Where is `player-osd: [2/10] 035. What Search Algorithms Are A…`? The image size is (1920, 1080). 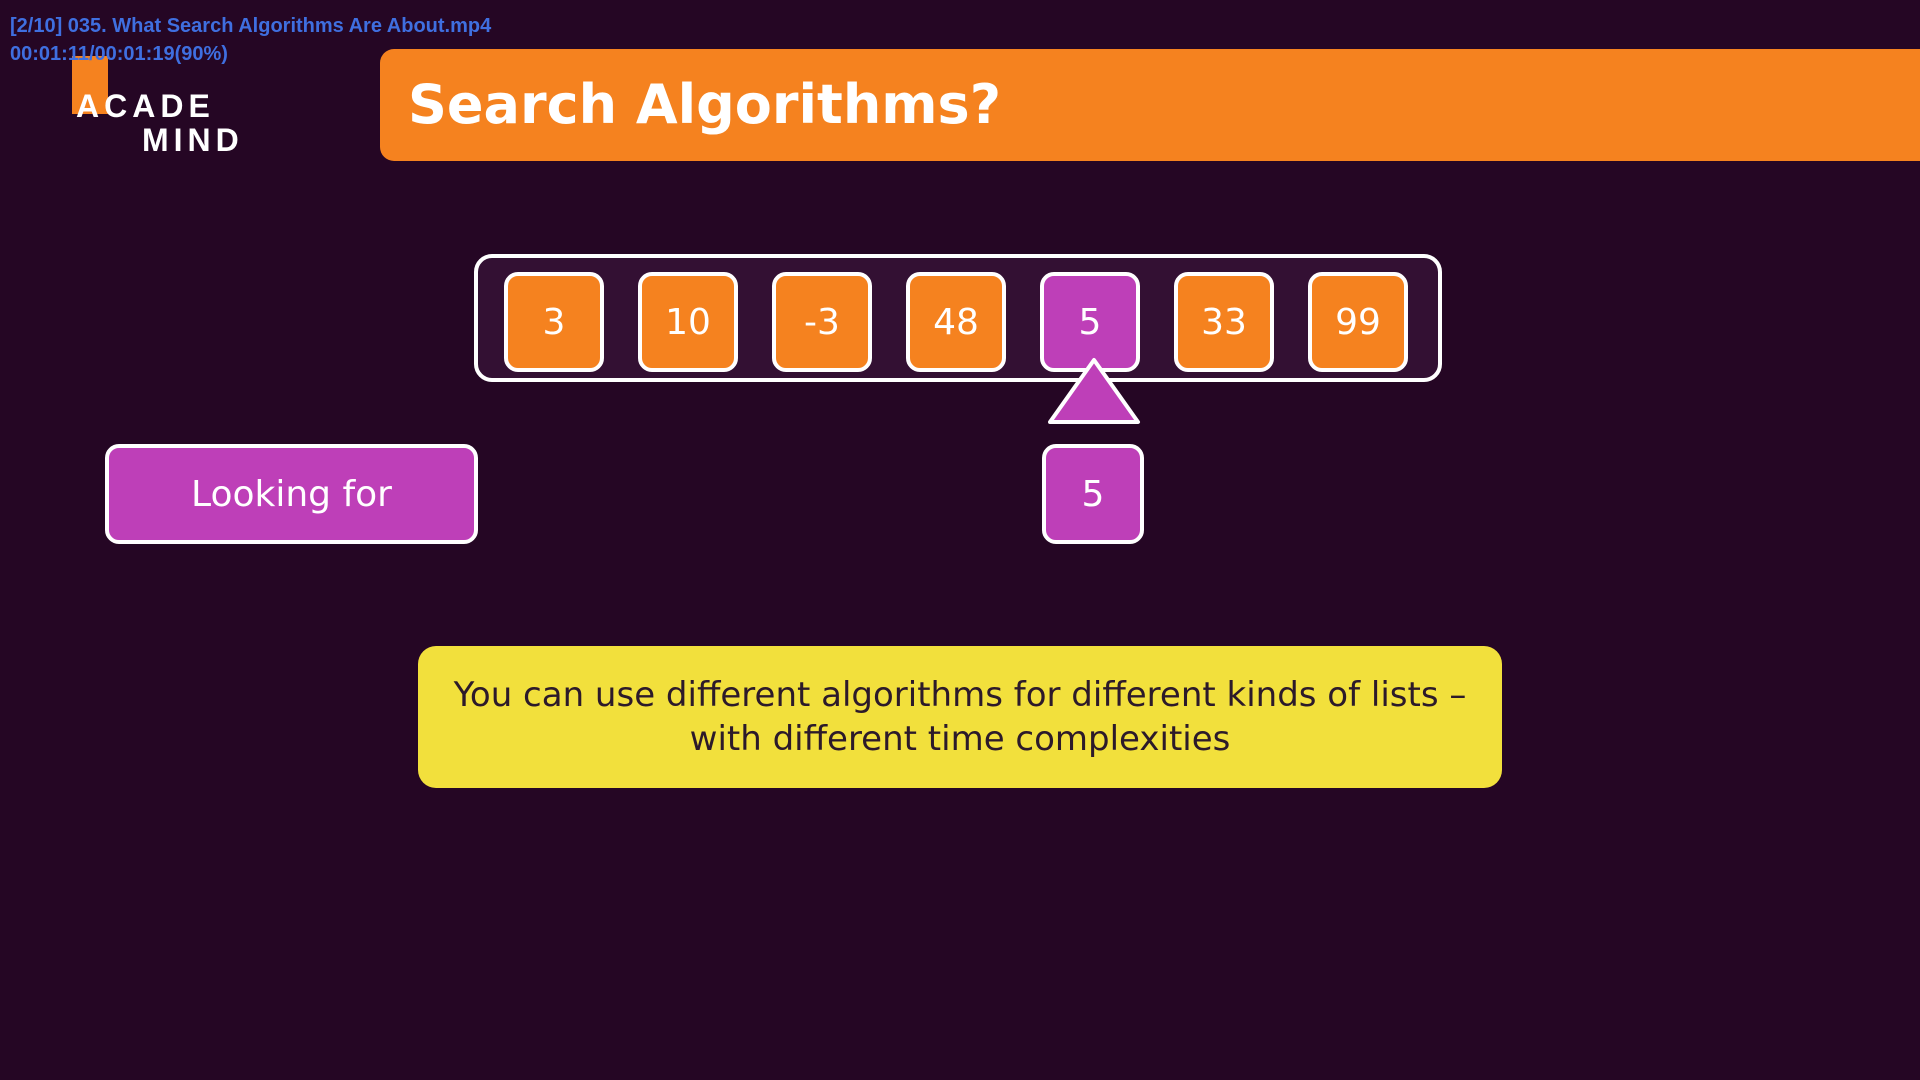 player-osd: [2/10] 035. What Search Algorithms Are A… is located at coordinates (250, 40).